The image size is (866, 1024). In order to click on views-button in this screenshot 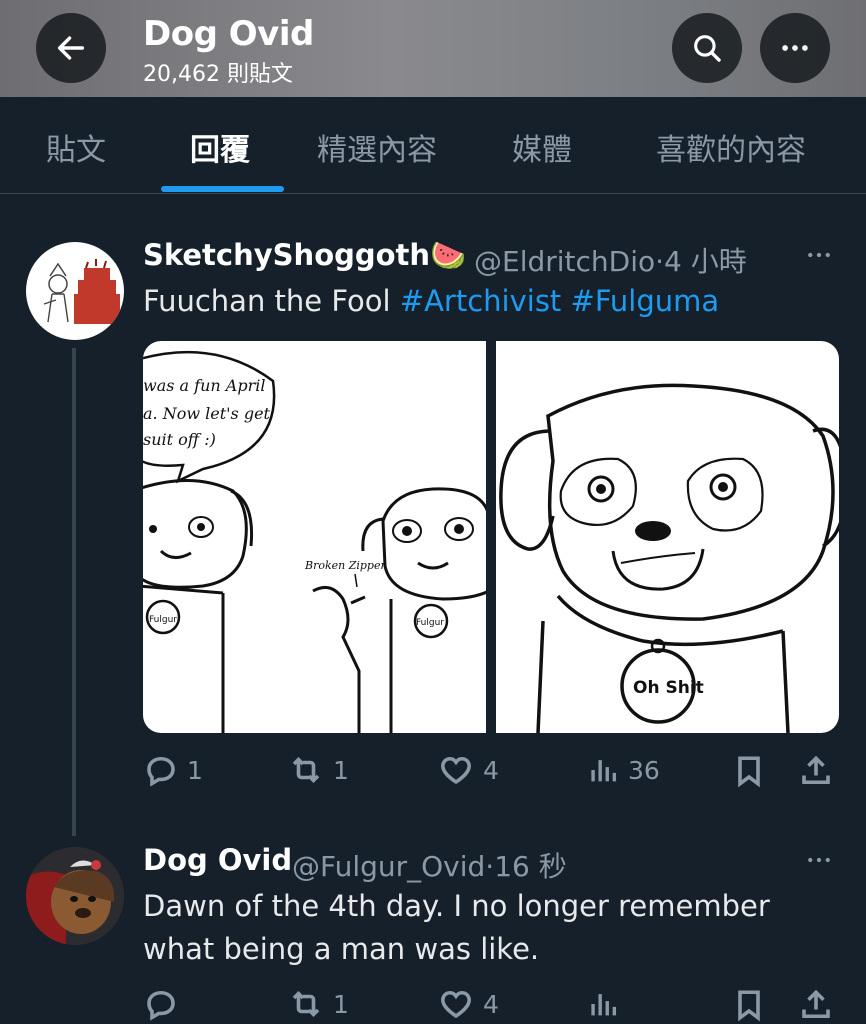, I will do `click(607, 1004)`.